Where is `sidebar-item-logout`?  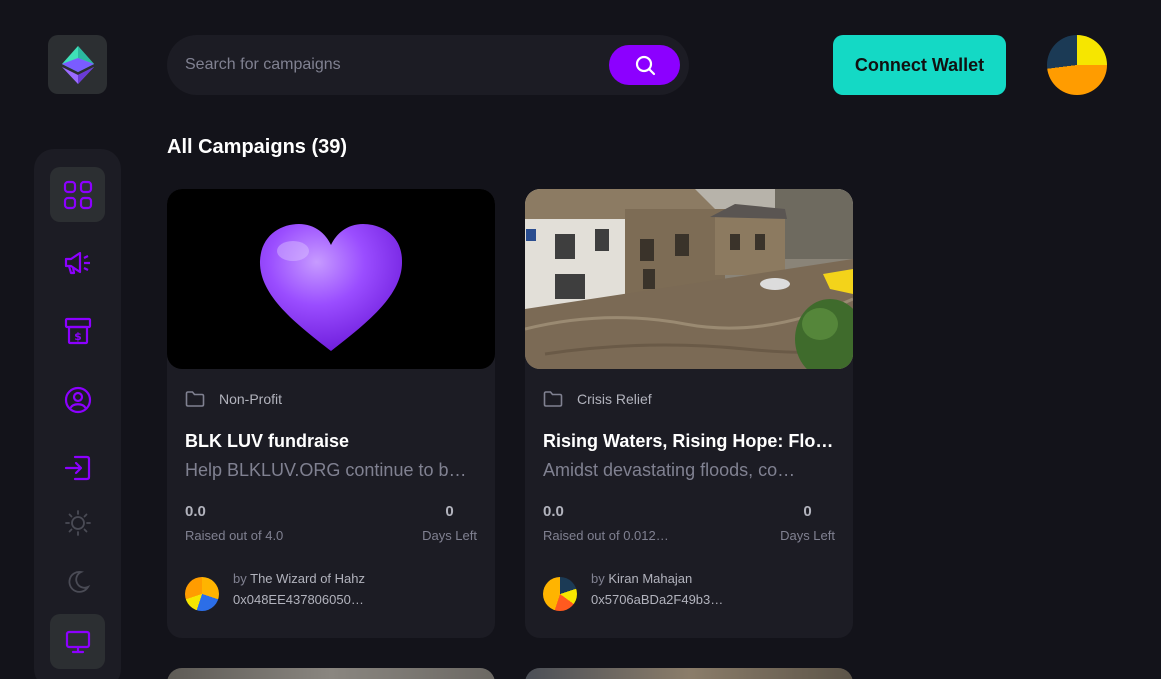
sidebar-item-logout is located at coordinates (77, 467).